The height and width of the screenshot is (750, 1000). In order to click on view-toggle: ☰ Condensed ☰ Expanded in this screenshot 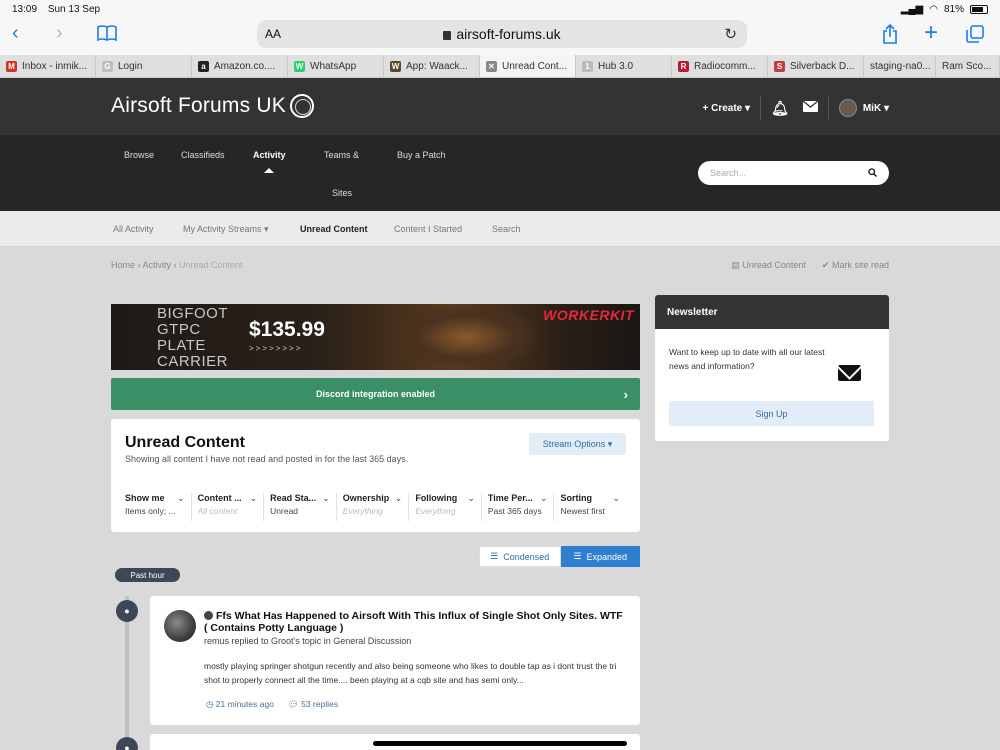, I will do `click(559, 556)`.